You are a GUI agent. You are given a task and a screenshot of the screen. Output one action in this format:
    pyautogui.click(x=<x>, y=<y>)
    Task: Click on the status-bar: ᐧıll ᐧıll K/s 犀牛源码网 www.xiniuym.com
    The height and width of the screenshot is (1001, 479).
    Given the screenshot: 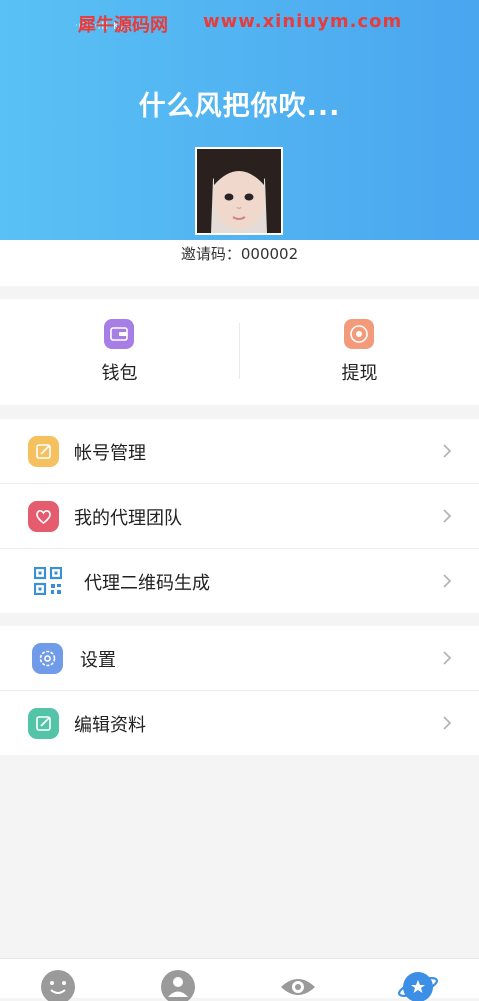 What is the action you would take?
    pyautogui.click(x=239, y=22)
    